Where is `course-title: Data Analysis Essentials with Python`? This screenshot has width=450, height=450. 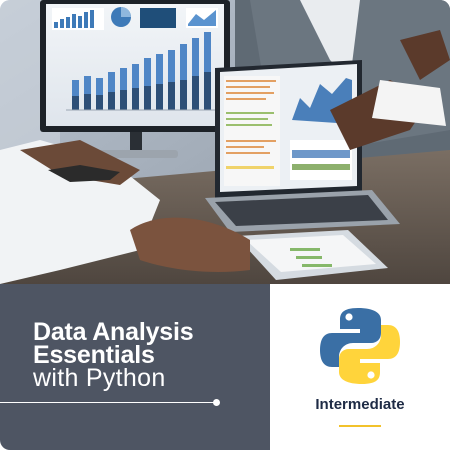 course-title: Data Analysis Essentials with Python is located at coordinates (113, 356).